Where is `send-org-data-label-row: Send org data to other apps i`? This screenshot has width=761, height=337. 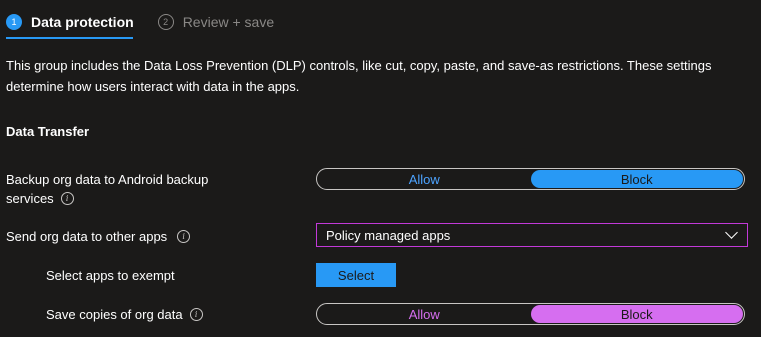
send-org-data-label-row: Send org data to other apps i is located at coordinates (98, 236).